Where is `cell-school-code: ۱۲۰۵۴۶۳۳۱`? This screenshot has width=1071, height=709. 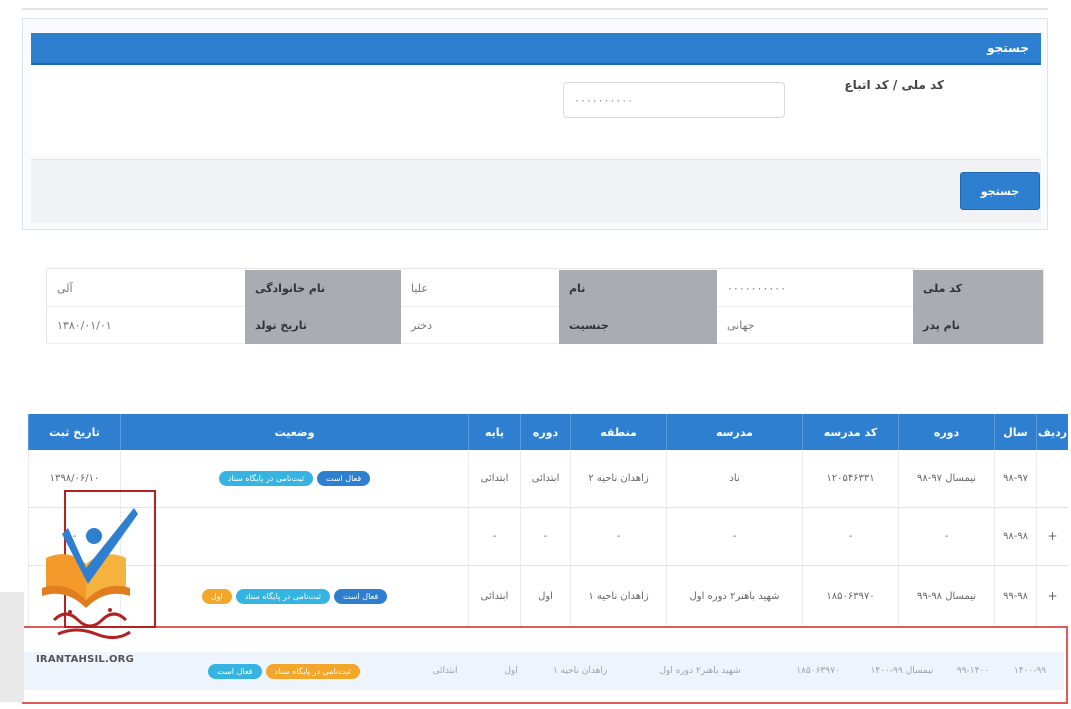 cell-school-code: ۱۲۰۵۴۶۳۳۱ is located at coordinates (850, 478).